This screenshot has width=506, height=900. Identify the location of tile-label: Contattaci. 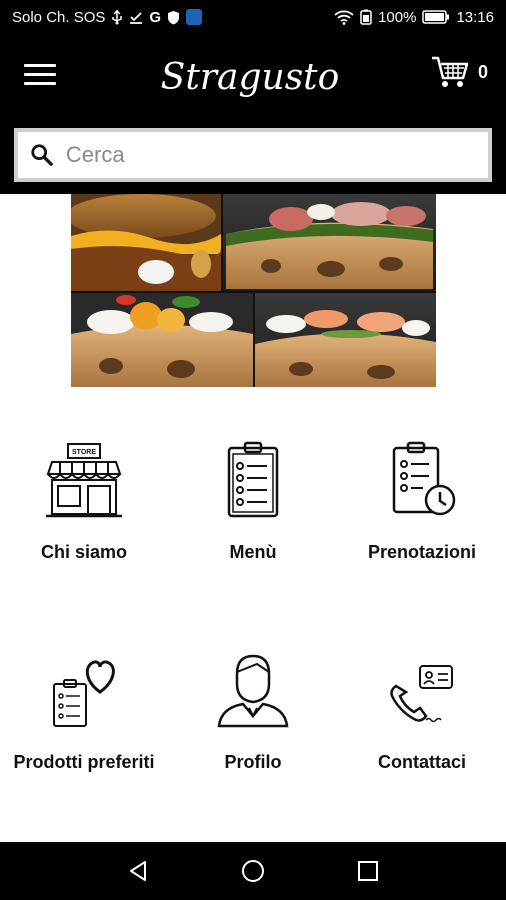
(421, 762).